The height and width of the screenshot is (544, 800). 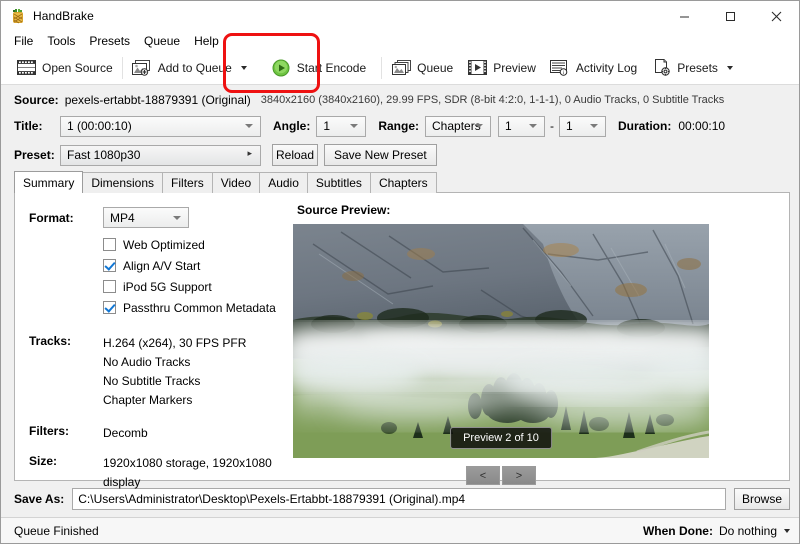 I want to click on preview-prev-button: <, so click(x=483, y=475).